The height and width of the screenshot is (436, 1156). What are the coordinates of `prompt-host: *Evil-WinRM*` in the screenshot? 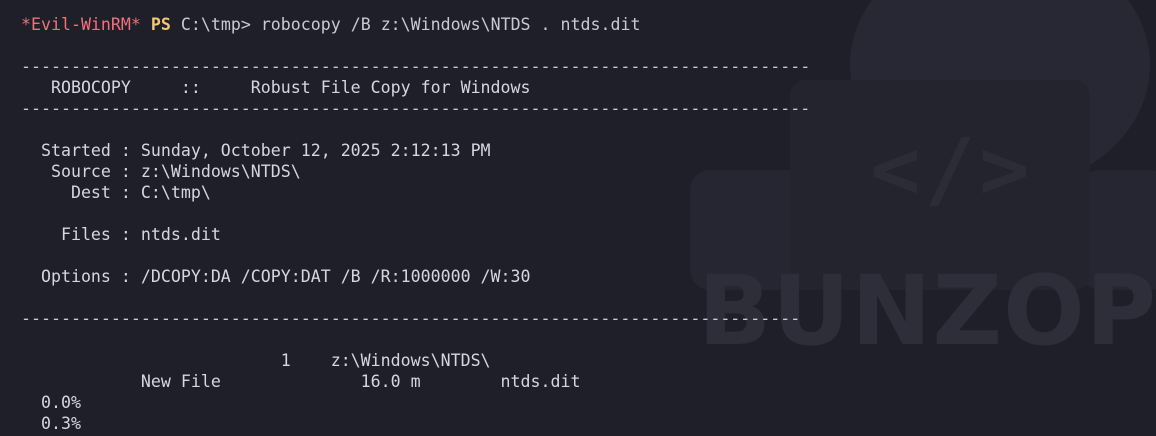 It's located at (81, 24).